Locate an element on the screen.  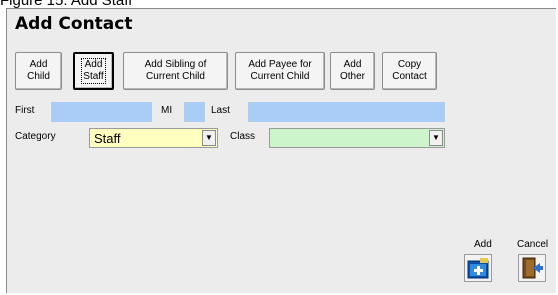
add-sibling-label: Add Sibling of Current Child is located at coordinates (175, 70).